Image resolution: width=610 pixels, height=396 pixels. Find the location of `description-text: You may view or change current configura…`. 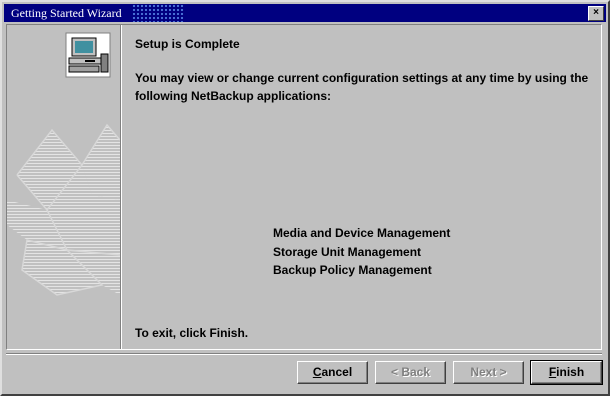

description-text: You may view or change current configura… is located at coordinates (362, 87).